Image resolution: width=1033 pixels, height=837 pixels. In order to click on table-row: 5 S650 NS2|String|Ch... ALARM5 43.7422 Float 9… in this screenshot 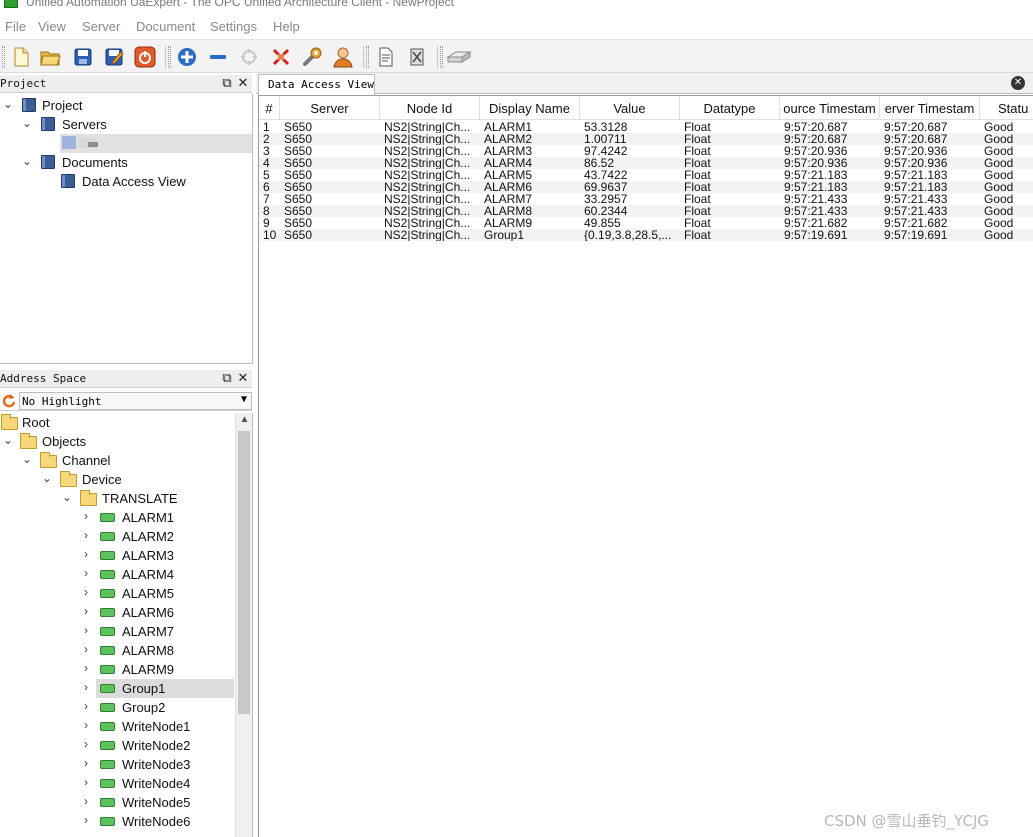, I will do `click(646, 175)`.